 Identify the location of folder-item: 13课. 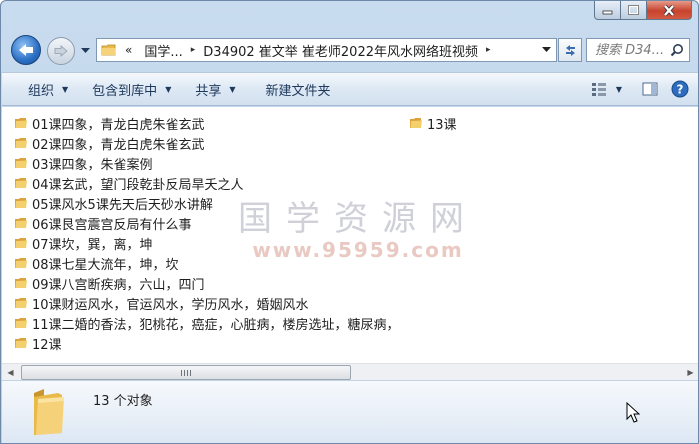
(433, 123).